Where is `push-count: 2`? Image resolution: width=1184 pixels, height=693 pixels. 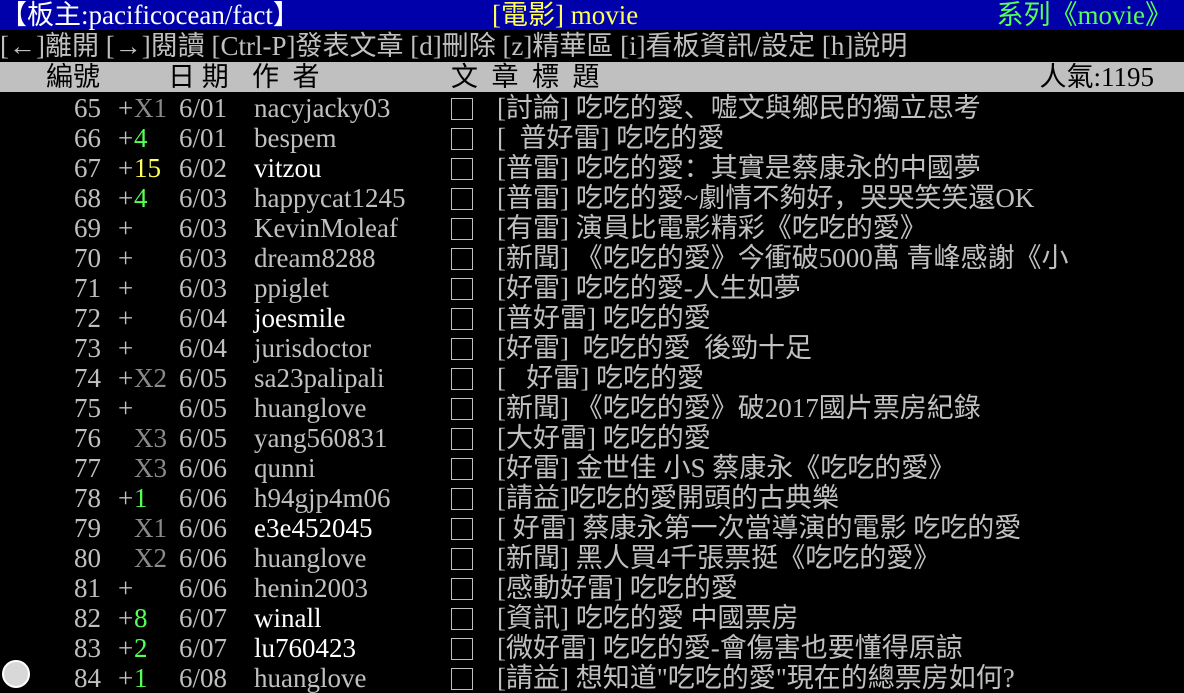 push-count: 2 is located at coordinates (141, 648).